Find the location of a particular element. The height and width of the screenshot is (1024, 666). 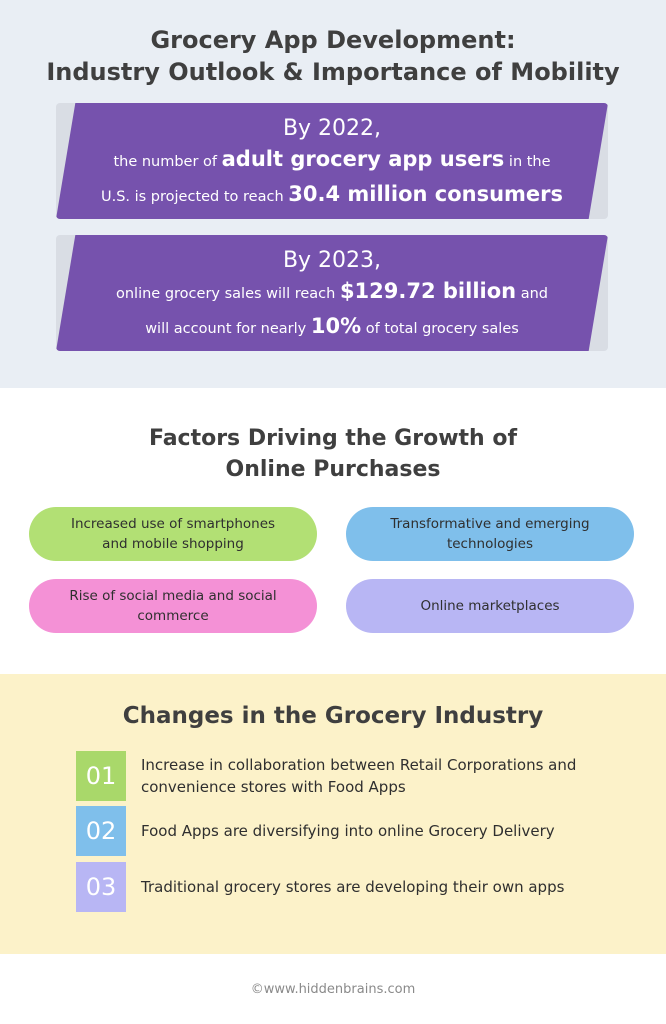

footer-credit: ©www.hiddenbrains.com is located at coordinates (333, 989).